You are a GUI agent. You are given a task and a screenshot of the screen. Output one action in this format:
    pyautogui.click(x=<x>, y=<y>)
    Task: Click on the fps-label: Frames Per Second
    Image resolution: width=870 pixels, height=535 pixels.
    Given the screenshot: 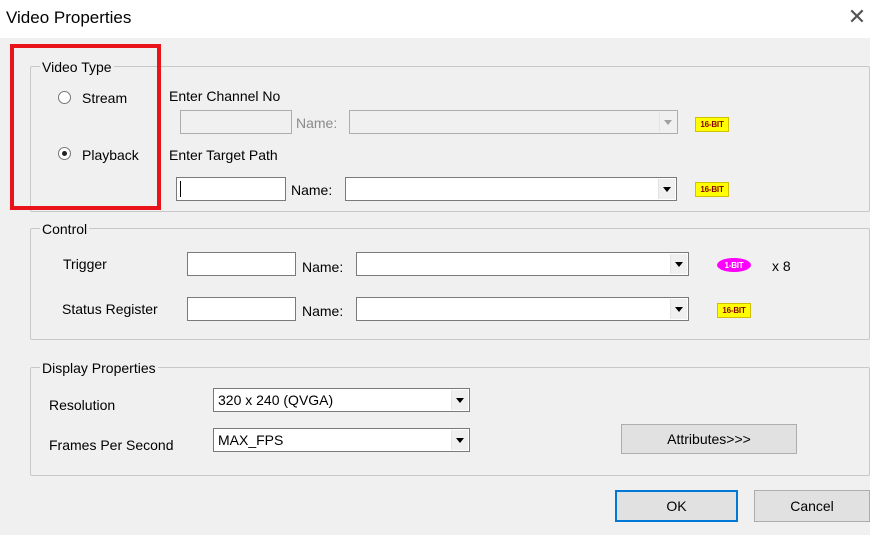 What is the action you would take?
    pyautogui.click(x=111, y=445)
    